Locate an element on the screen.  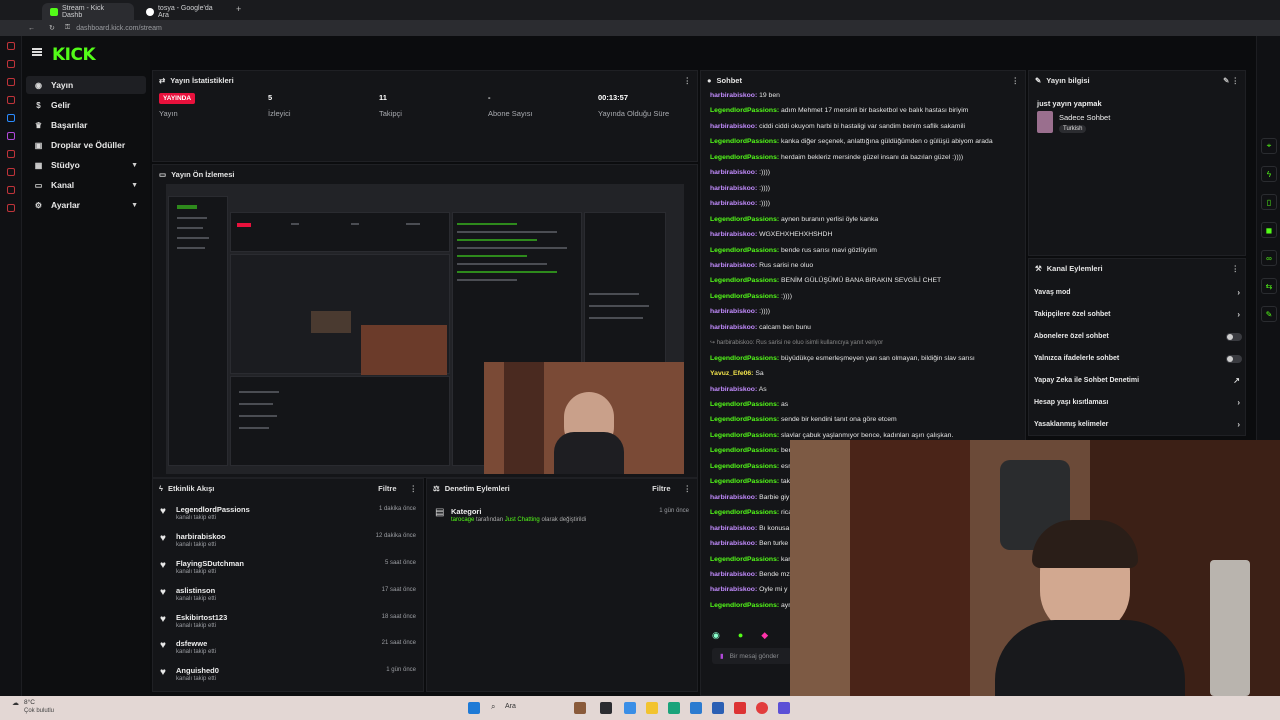
channel-action-slow-mode: Yavaş mod › is located at coordinates (1139, 292).